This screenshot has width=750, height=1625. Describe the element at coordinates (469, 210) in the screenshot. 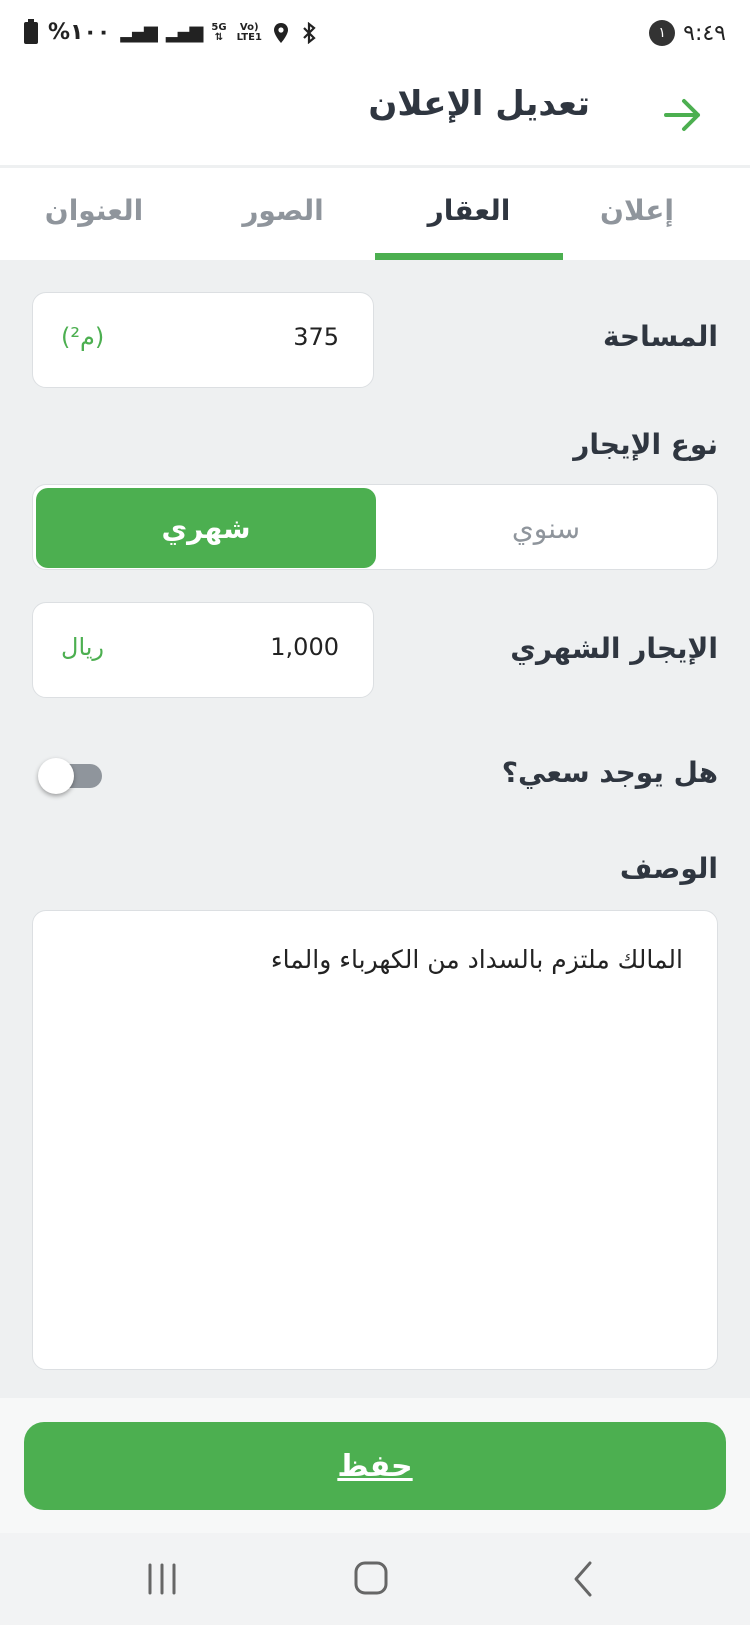

I see `tab-property: العقار` at that location.